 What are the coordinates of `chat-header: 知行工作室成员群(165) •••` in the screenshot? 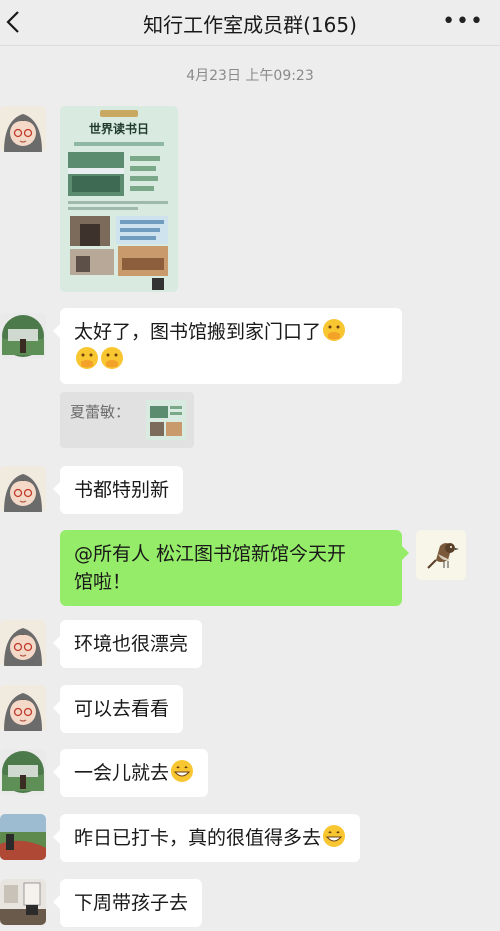 It's located at (250, 23).